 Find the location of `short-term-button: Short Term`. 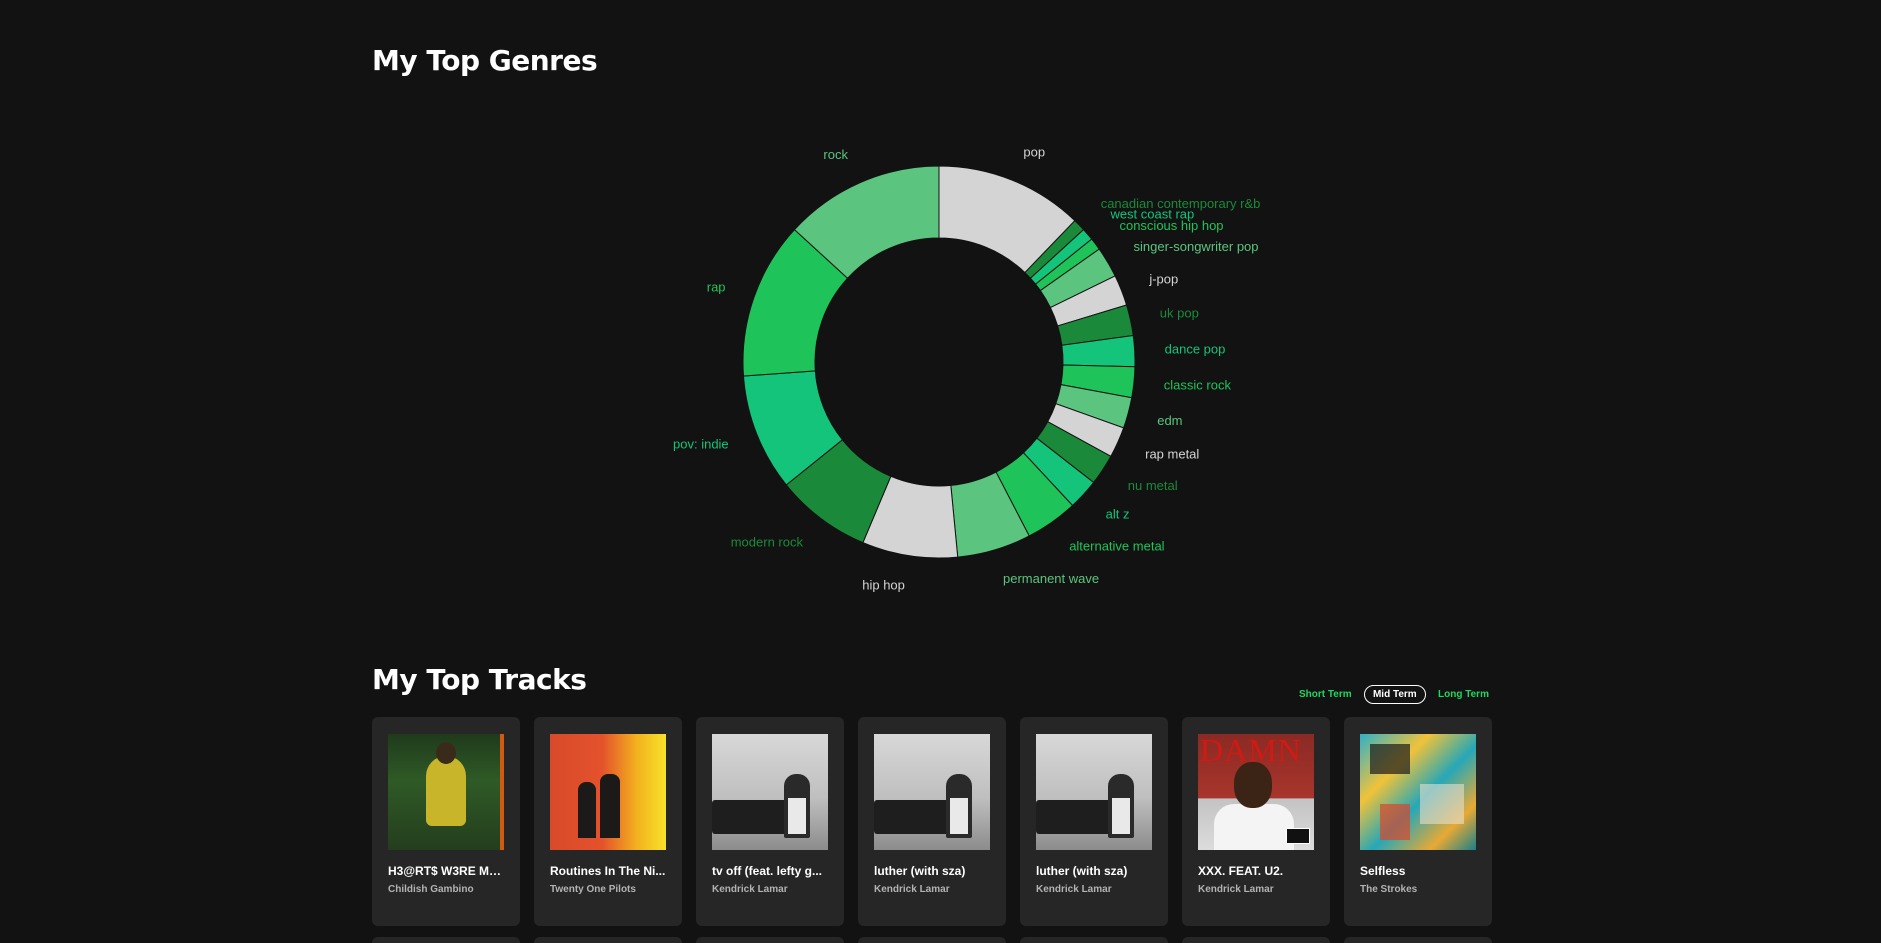

short-term-button: Short Term is located at coordinates (1325, 694).